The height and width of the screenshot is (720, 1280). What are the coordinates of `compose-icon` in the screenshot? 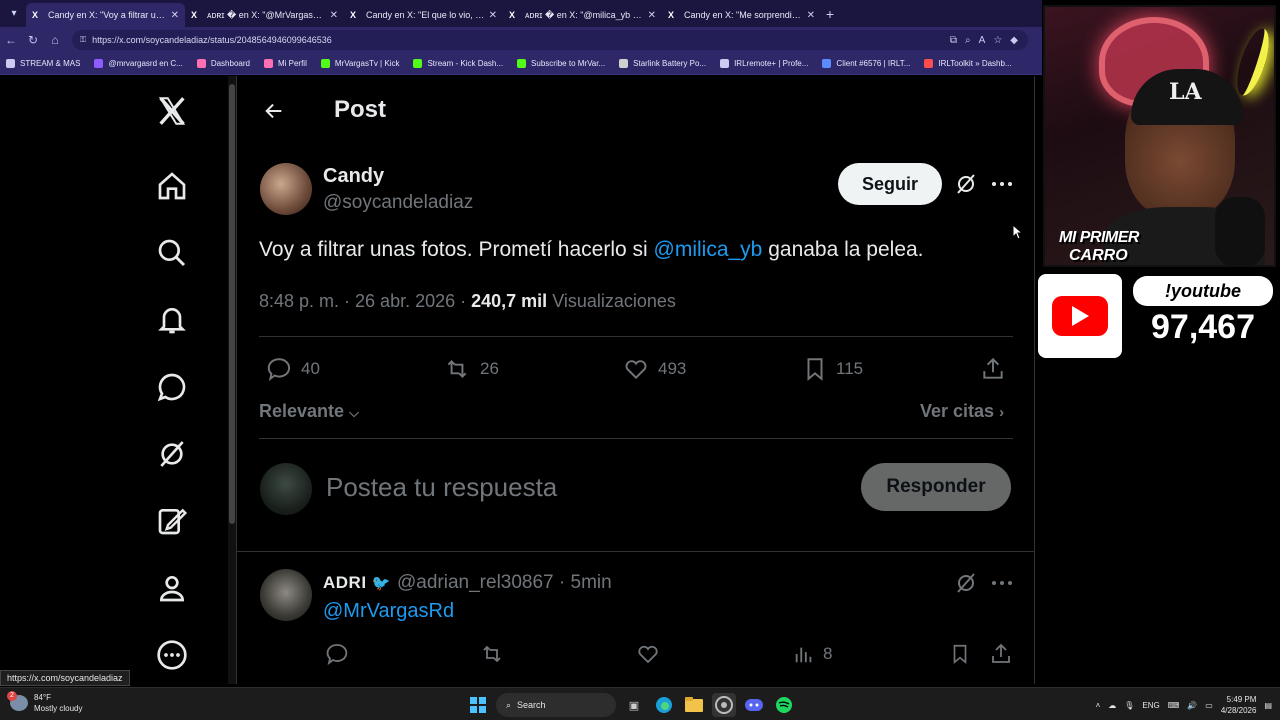 It's located at (172, 521).